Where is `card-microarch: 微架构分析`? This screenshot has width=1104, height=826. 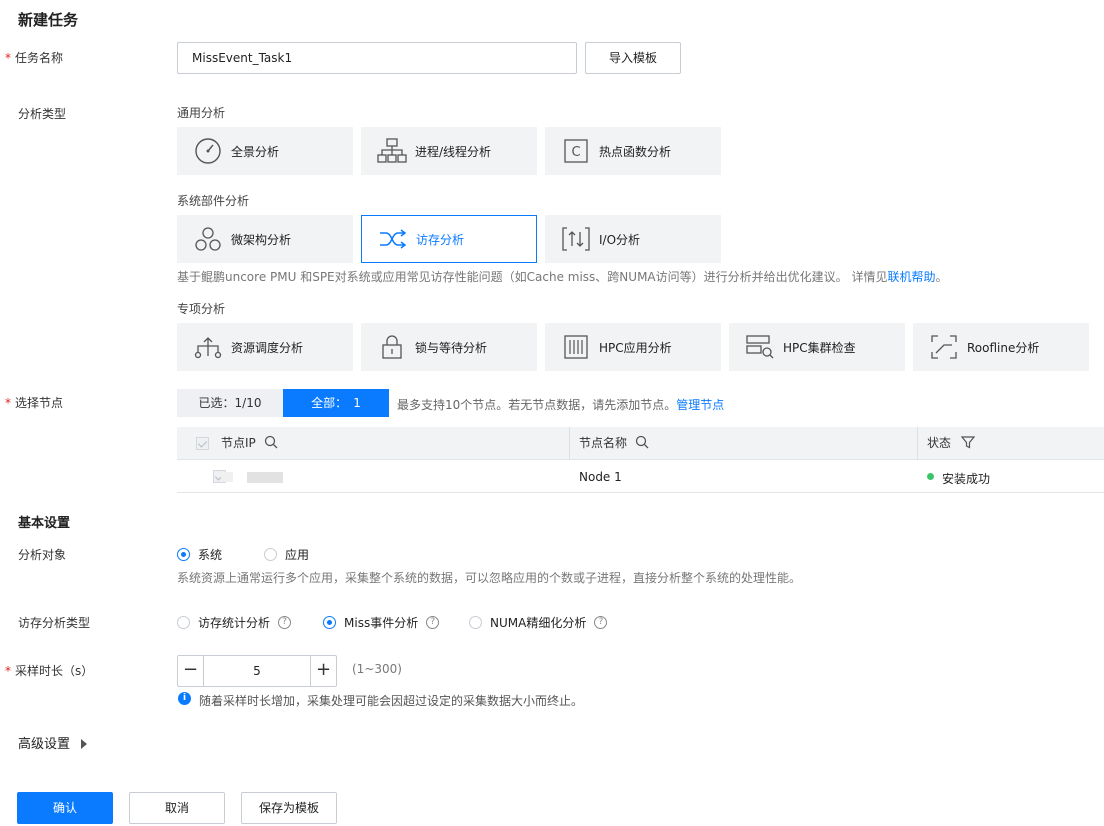
card-microarch: 微架构分析 is located at coordinates (265, 239).